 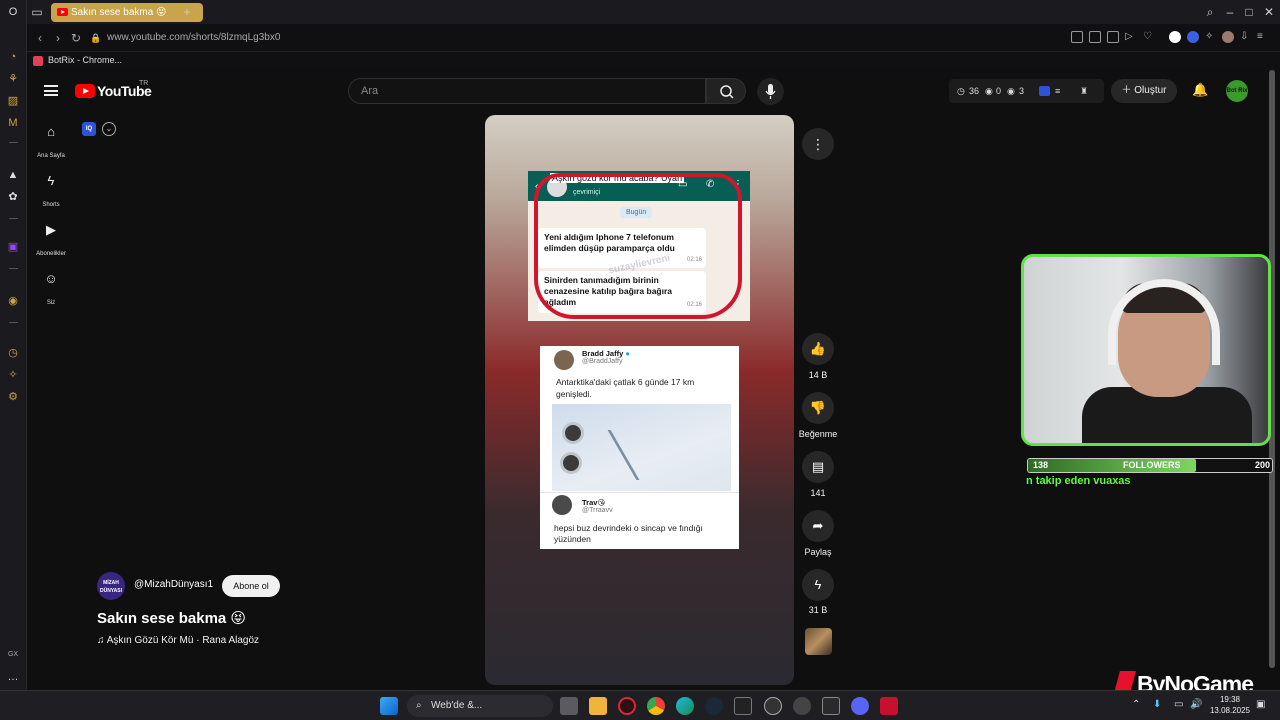 I want to click on account-avatar: Bot Rix, so click(x=1237, y=91).